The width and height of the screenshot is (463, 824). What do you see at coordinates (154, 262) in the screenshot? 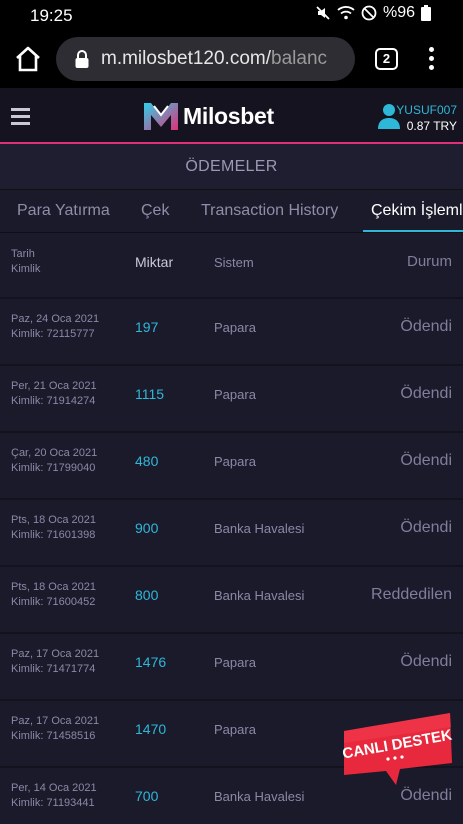
I see `header-amount: Miktar` at bounding box center [154, 262].